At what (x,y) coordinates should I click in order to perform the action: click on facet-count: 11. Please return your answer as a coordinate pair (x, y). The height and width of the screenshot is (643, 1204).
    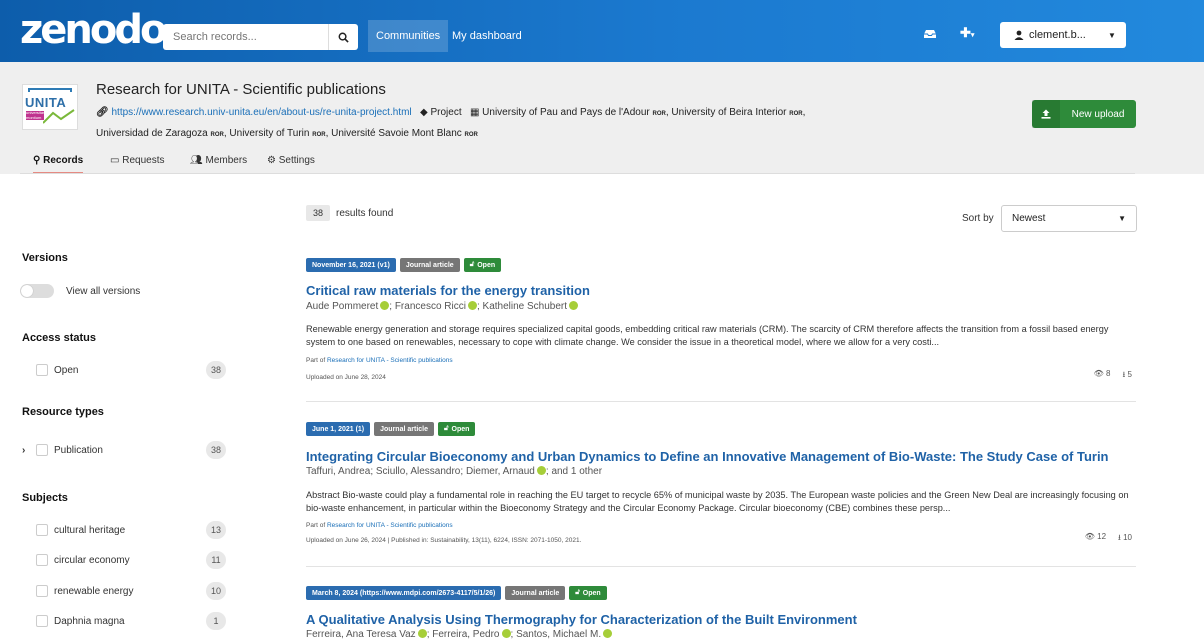
    Looking at the image, I should click on (216, 560).